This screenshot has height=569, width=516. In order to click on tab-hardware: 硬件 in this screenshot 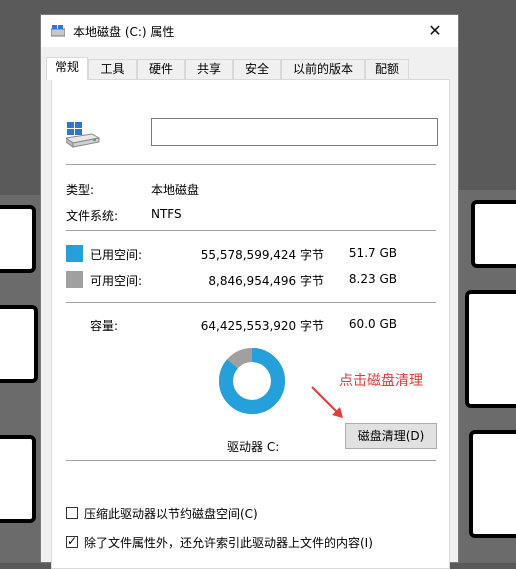, I will do `click(161, 69)`.